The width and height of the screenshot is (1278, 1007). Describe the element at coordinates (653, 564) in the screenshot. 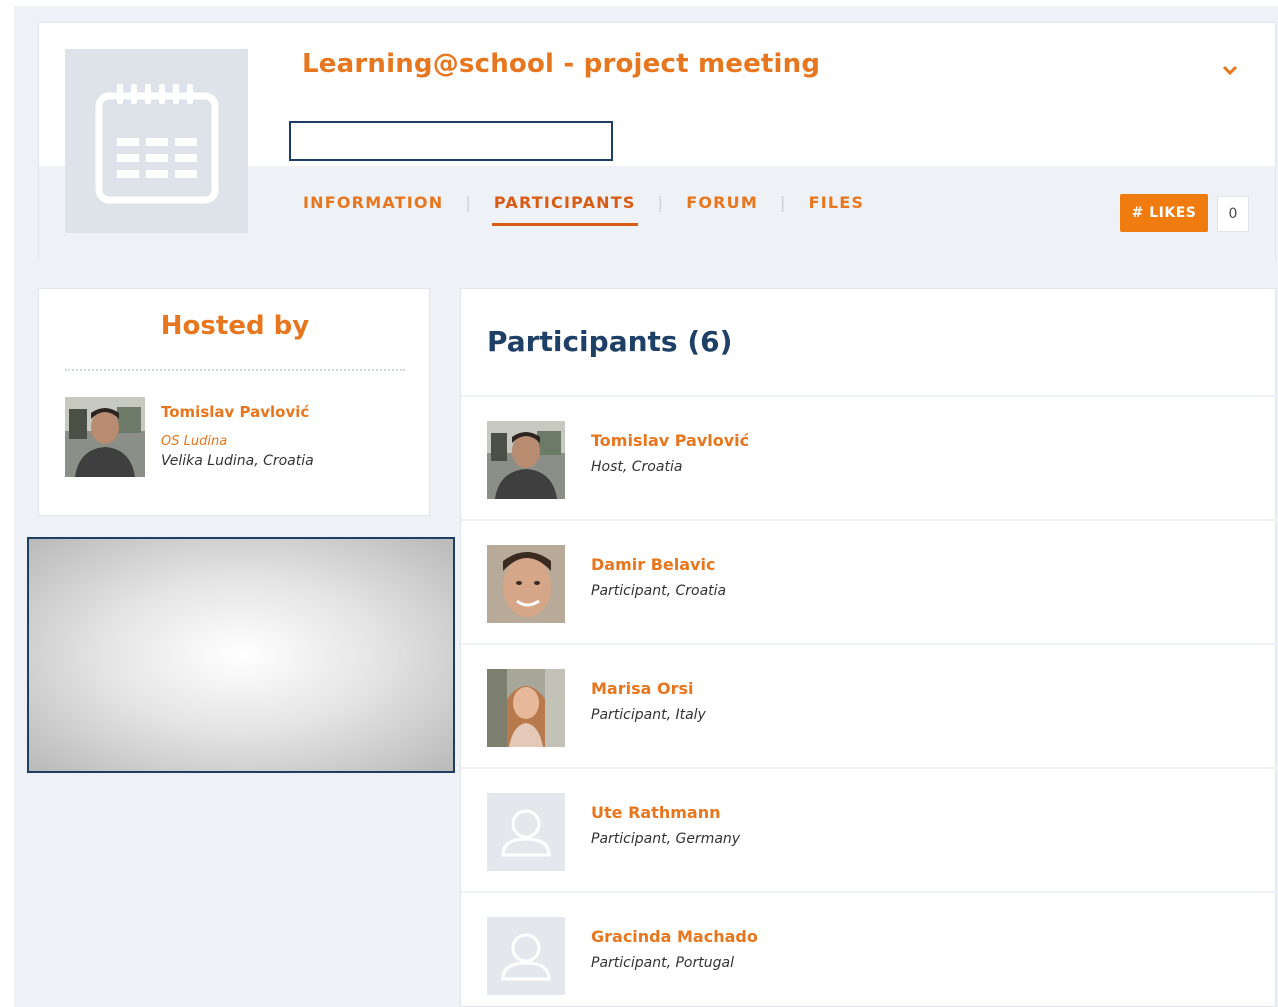

I see `participant-name: Damir Belavic` at that location.